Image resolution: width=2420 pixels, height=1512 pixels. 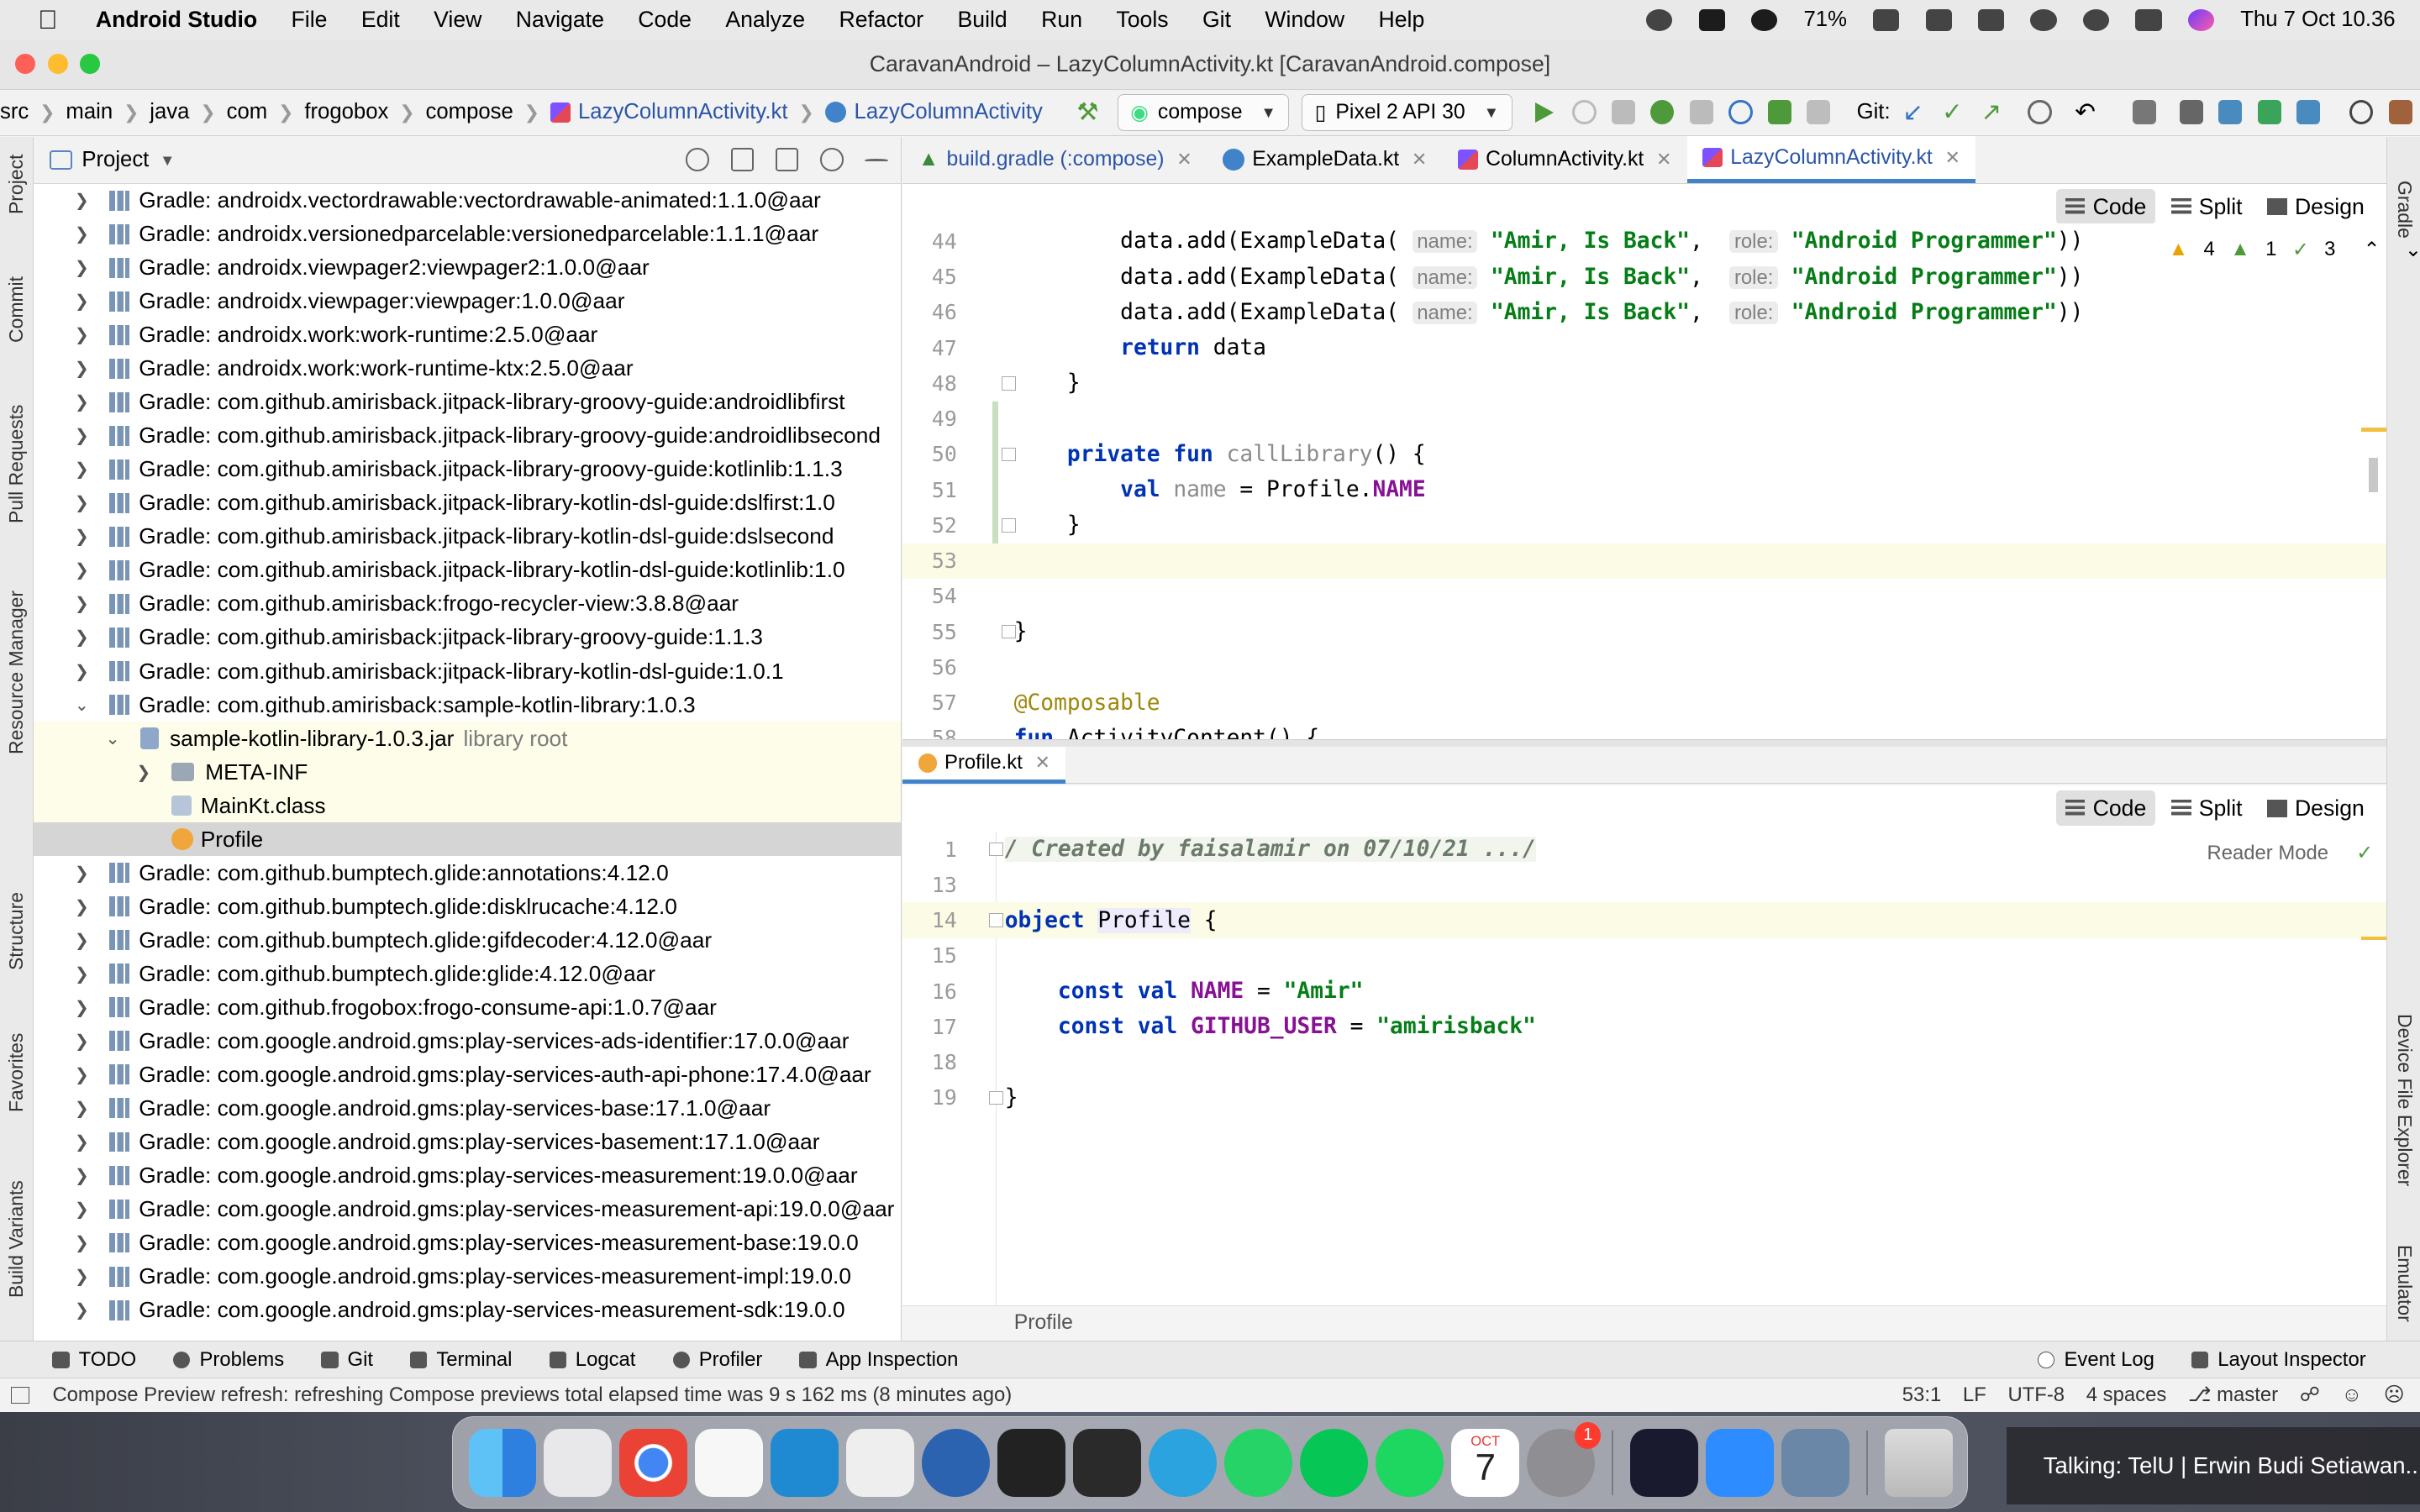 I want to click on line-separator: LF, so click(x=1975, y=1395).